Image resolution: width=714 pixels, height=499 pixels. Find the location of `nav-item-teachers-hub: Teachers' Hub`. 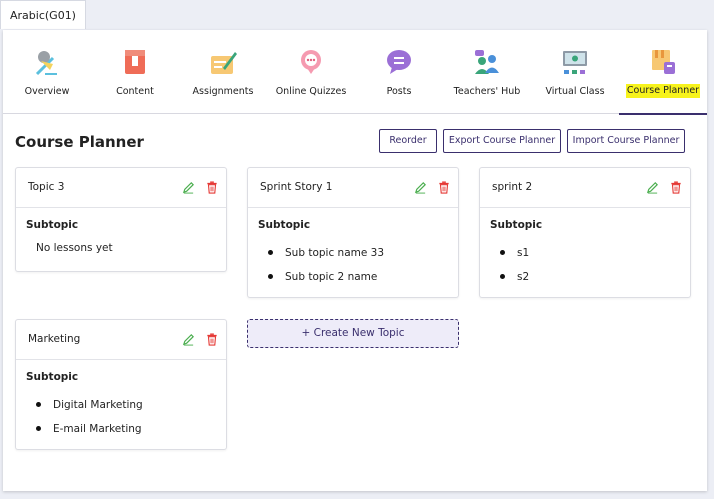

nav-item-teachers-hub: Teachers' Hub is located at coordinates (487, 72).